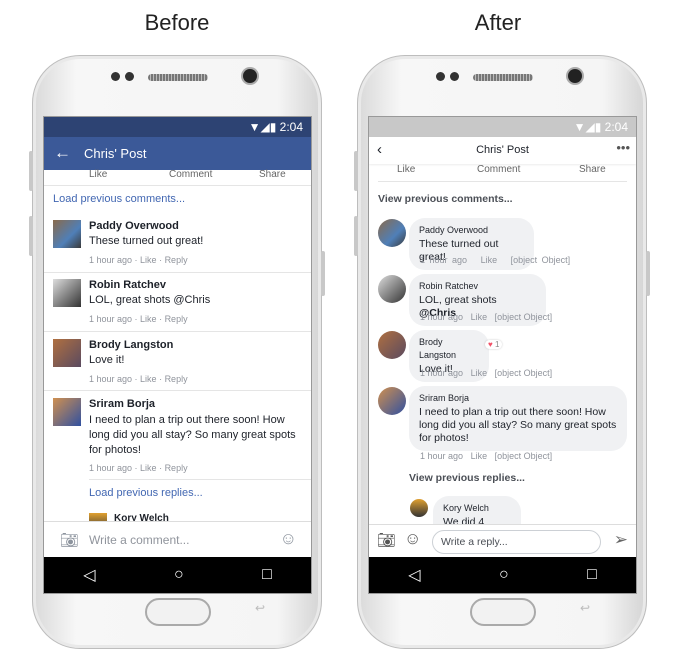 The width and height of the screenshot is (680, 669). What do you see at coordinates (146, 241) in the screenshot?
I see `comment-text: These turned out great!` at bounding box center [146, 241].